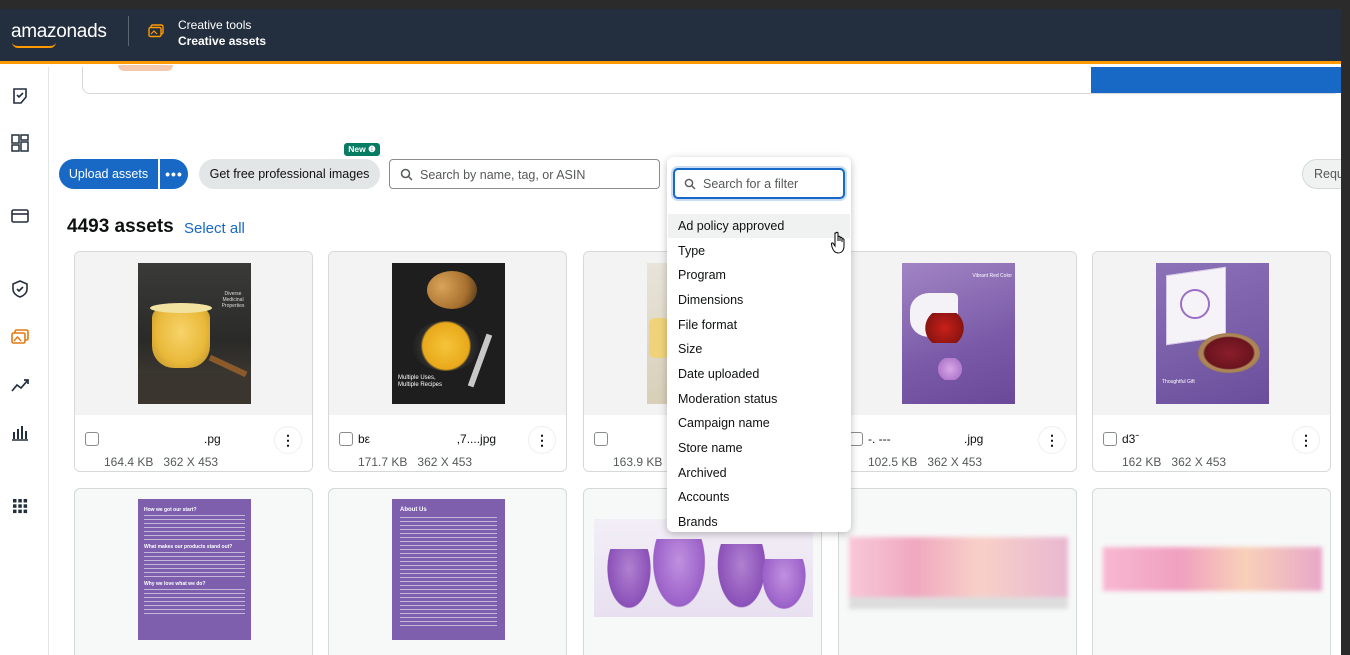  Describe the element at coordinates (759, 399) in the screenshot. I see `filter-option: Moderation status` at that location.